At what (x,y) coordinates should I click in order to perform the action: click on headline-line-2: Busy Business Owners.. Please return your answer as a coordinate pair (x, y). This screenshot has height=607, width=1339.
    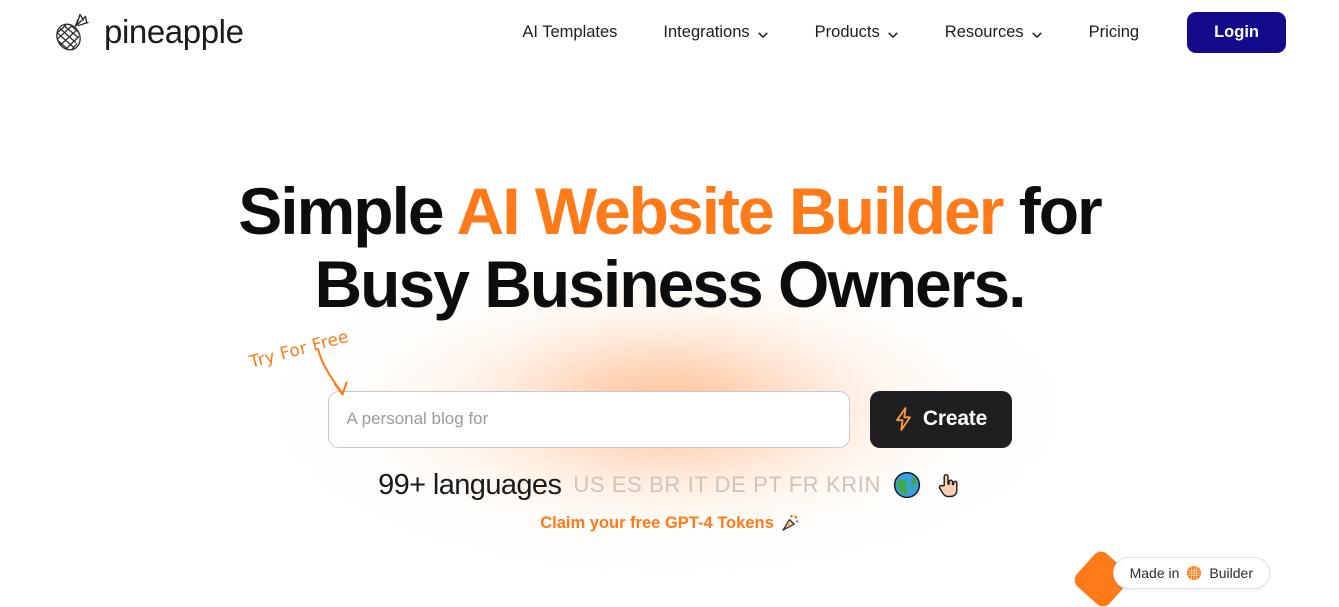
    Looking at the image, I should click on (670, 283).